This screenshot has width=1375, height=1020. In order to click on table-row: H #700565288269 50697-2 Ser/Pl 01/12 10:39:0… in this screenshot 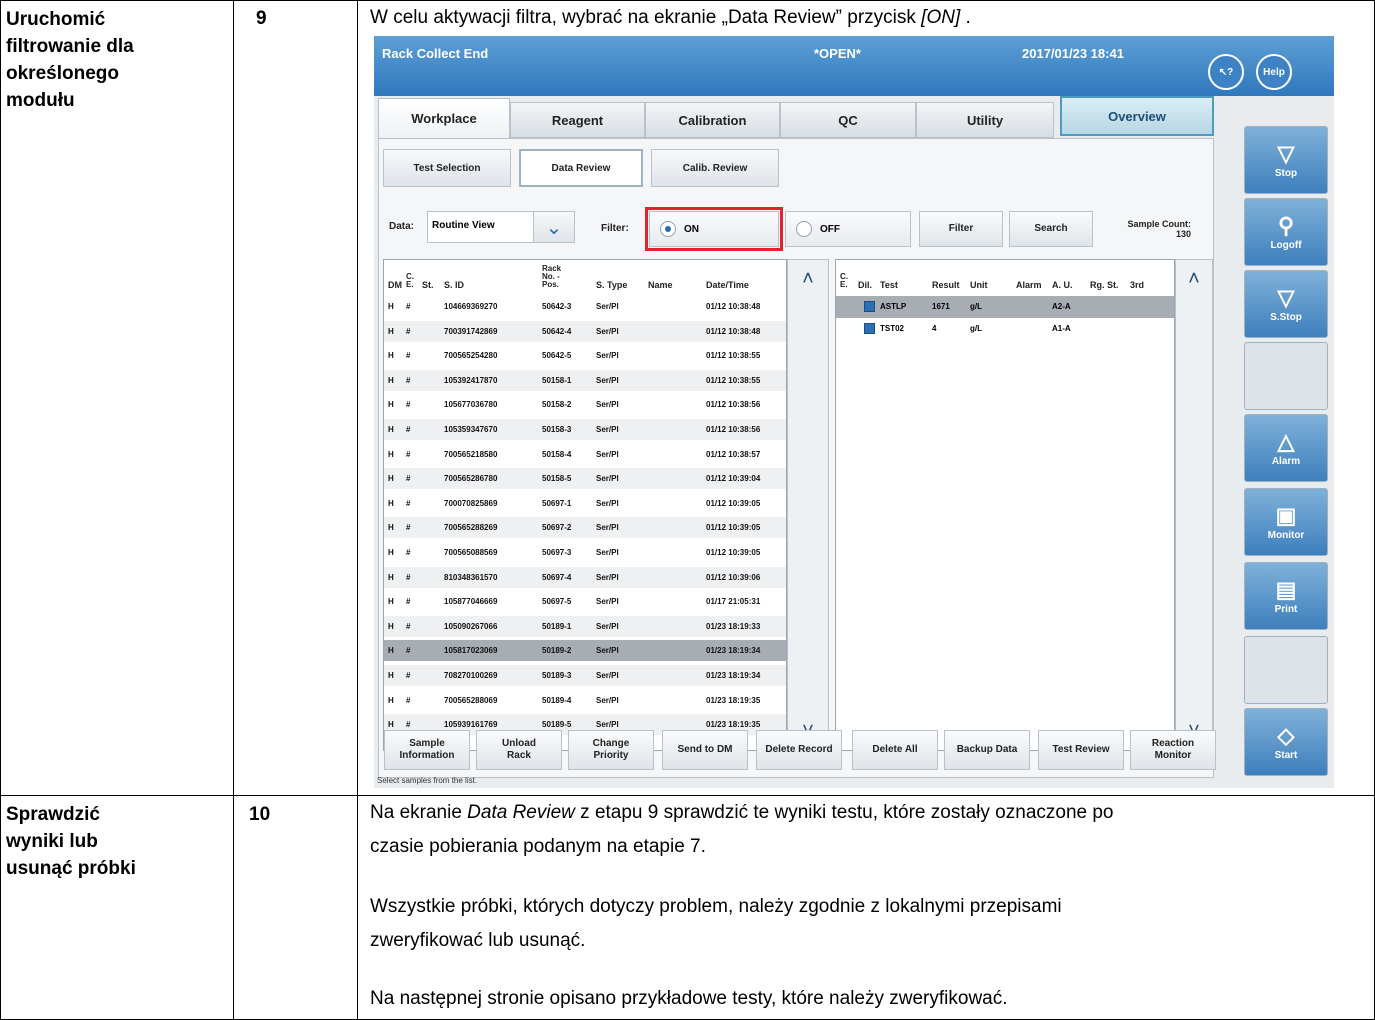, I will do `click(585, 528)`.